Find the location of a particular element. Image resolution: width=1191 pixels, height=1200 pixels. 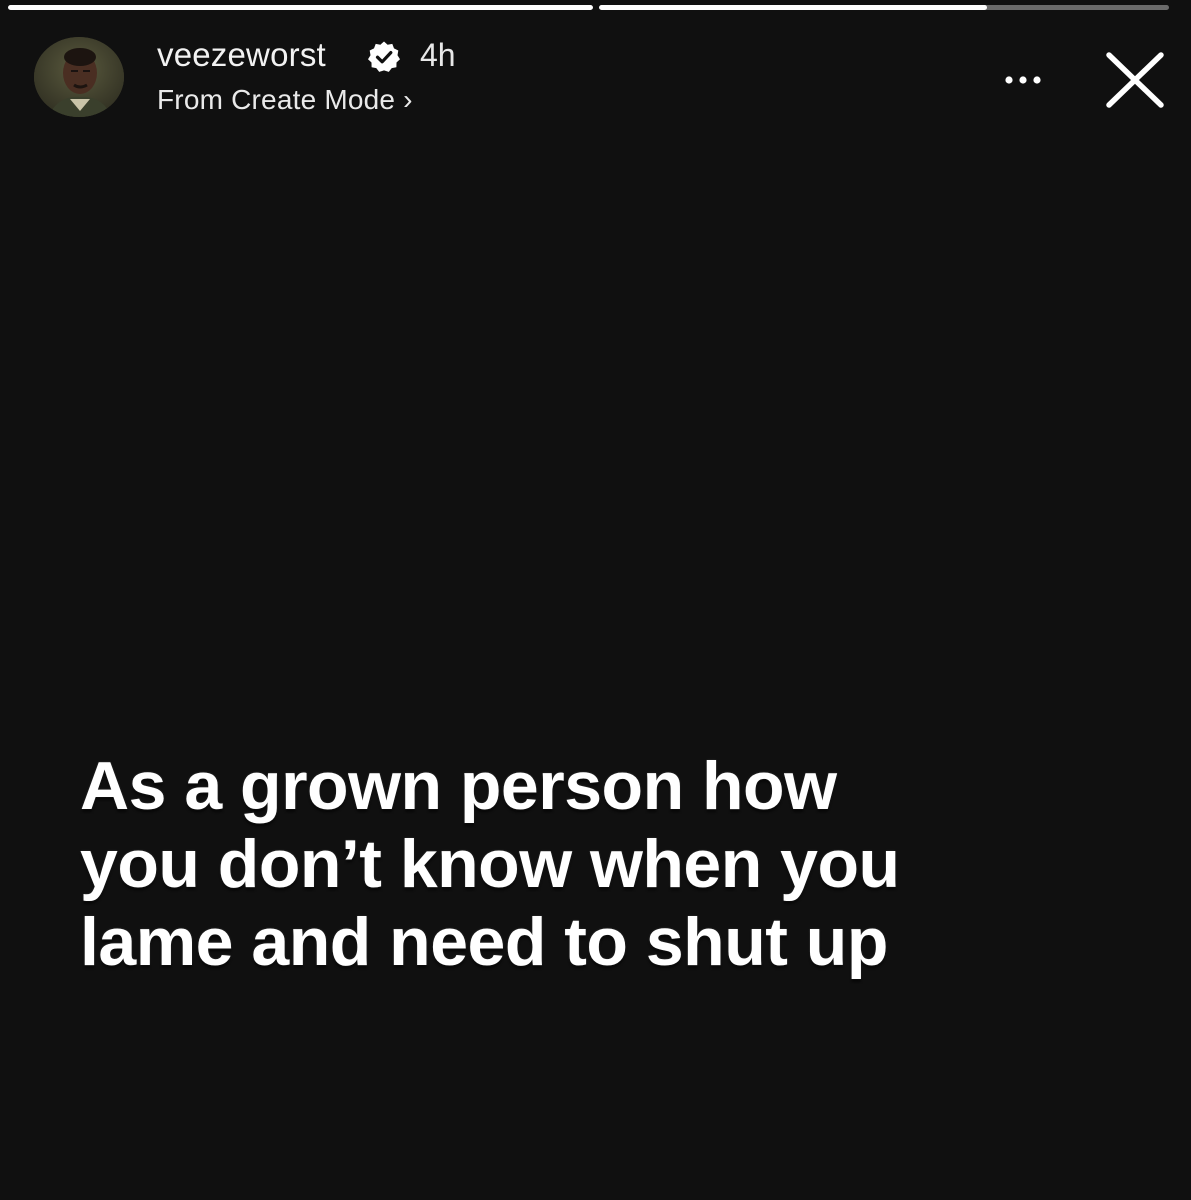

chevron-right-icon: › is located at coordinates (408, 99).